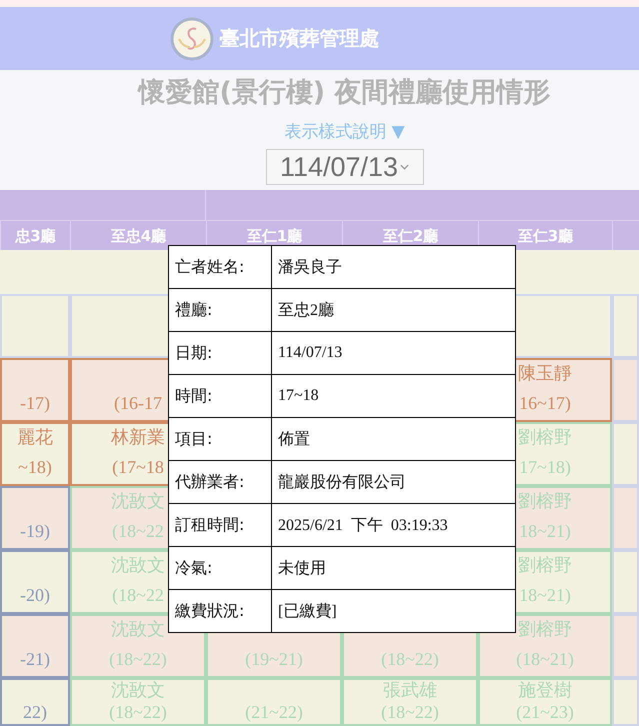  I want to click on booking-cell: 施登樹 (21~23), so click(545, 702).